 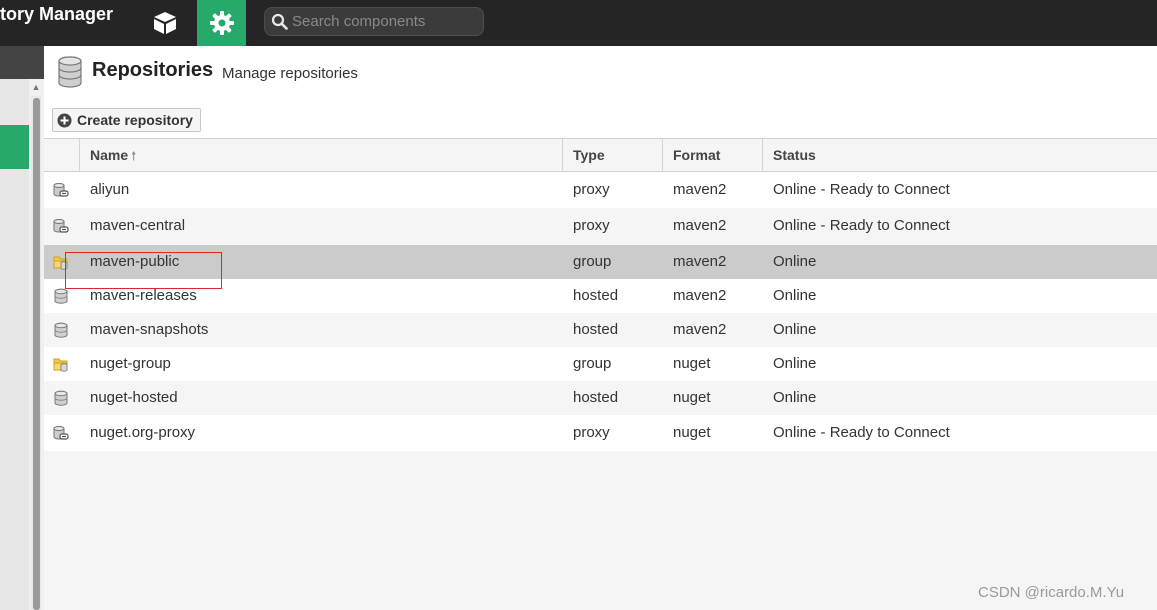 What do you see at coordinates (143, 432) in the screenshot?
I see `cell-name: nuget.org-proxy` at bounding box center [143, 432].